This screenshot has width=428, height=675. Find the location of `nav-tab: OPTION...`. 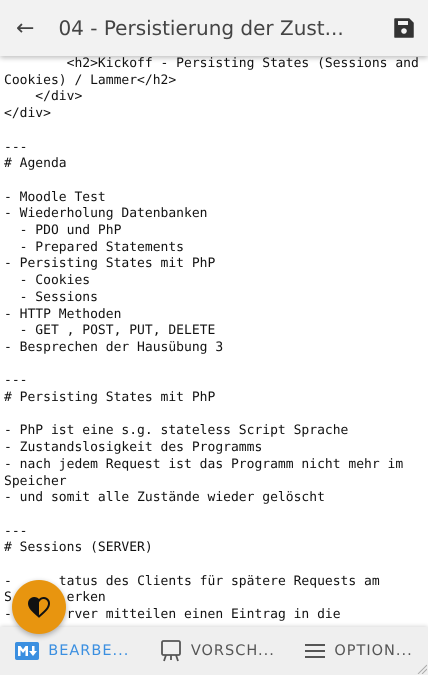

nav-tab: OPTION... is located at coordinates (359, 651).